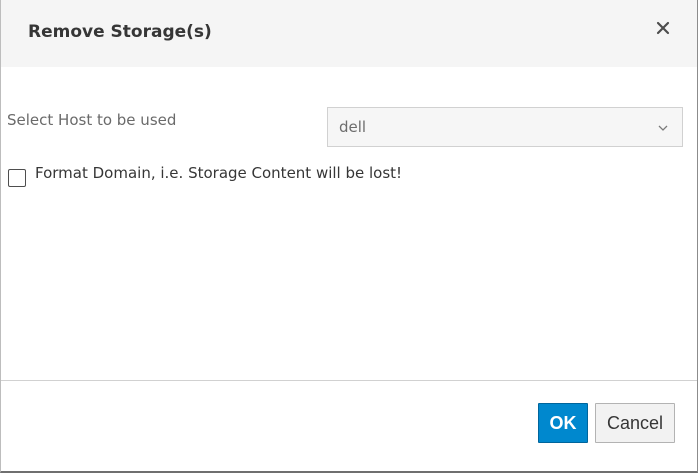 Image resolution: width=698 pixels, height=473 pixels. What do you see at coordinates (353, 127) in the screenshot?
I see `host-select-value: dell` at bounding box center [353, 127].